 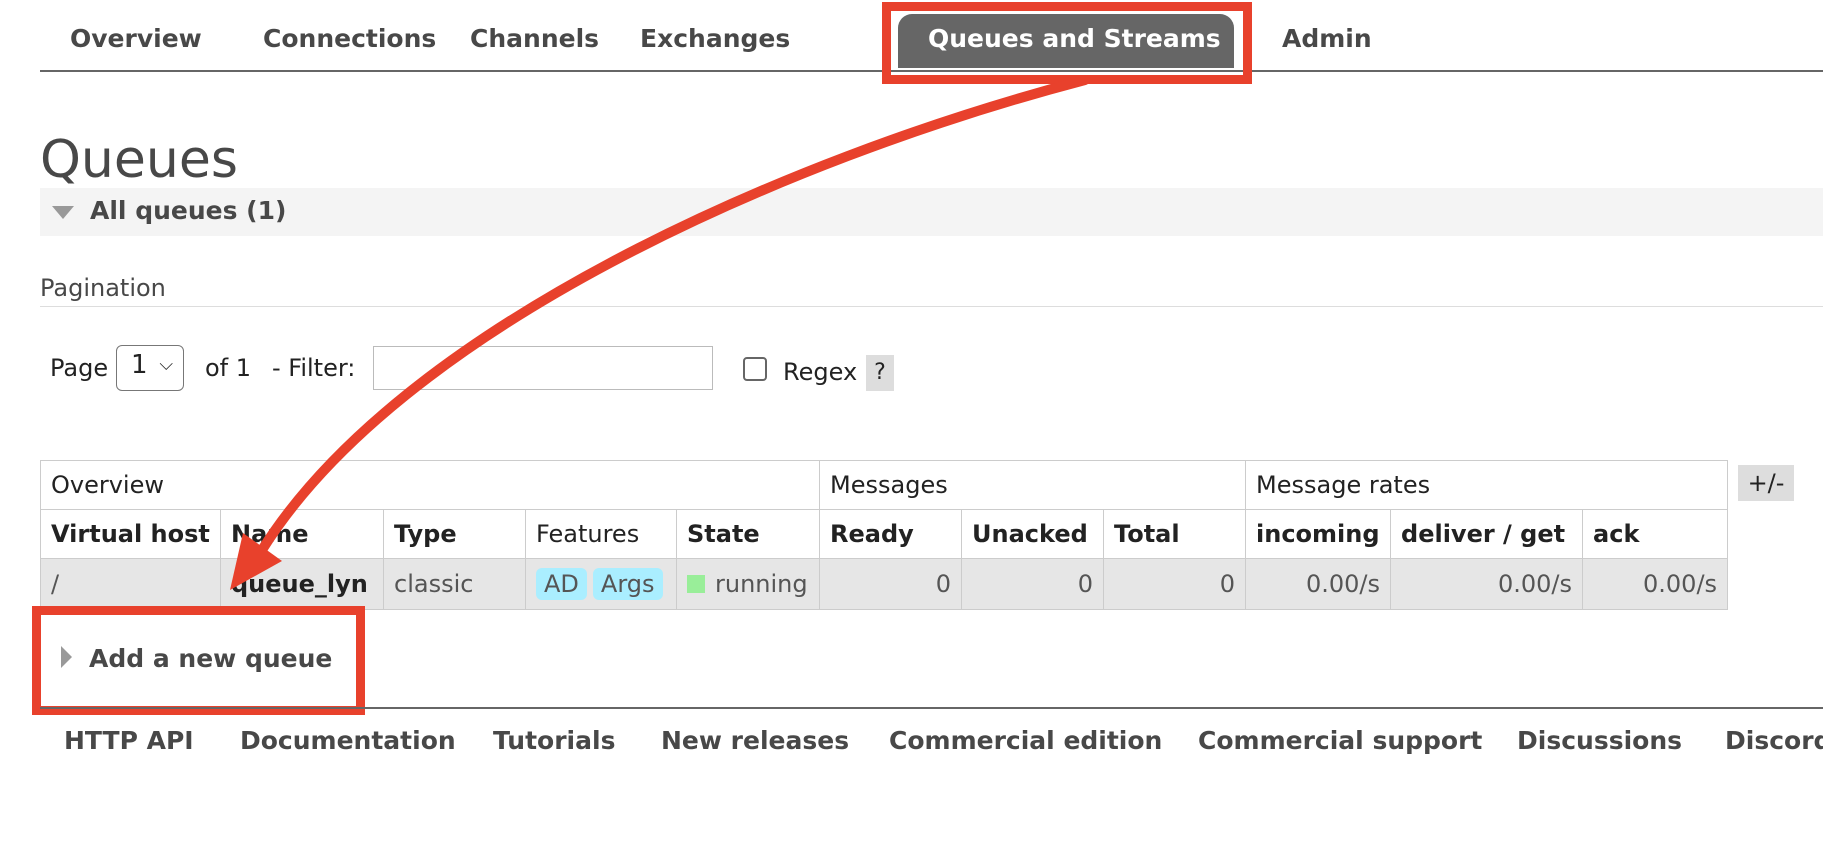 What do you see at coordinates (931, 708) in the screenshot?
I see `footer-divider` at bounding box center [931, 708].